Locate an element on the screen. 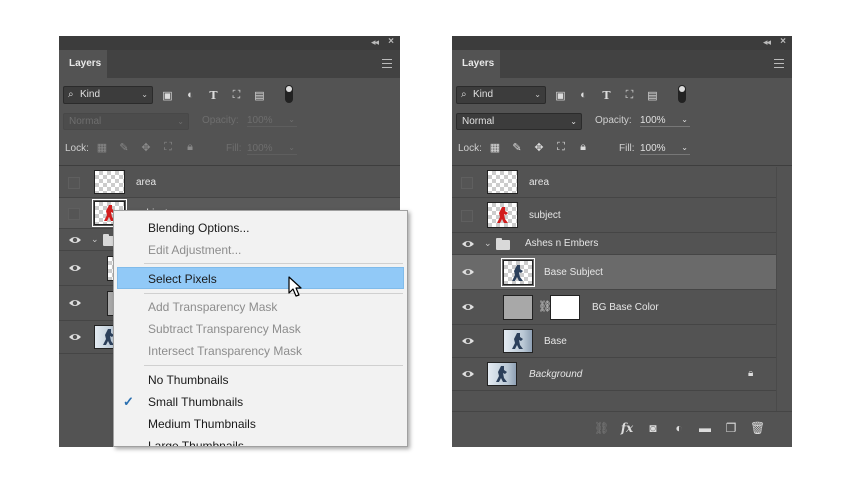  link-layers-icon: ⛓ is located at coordinates (601, 428).